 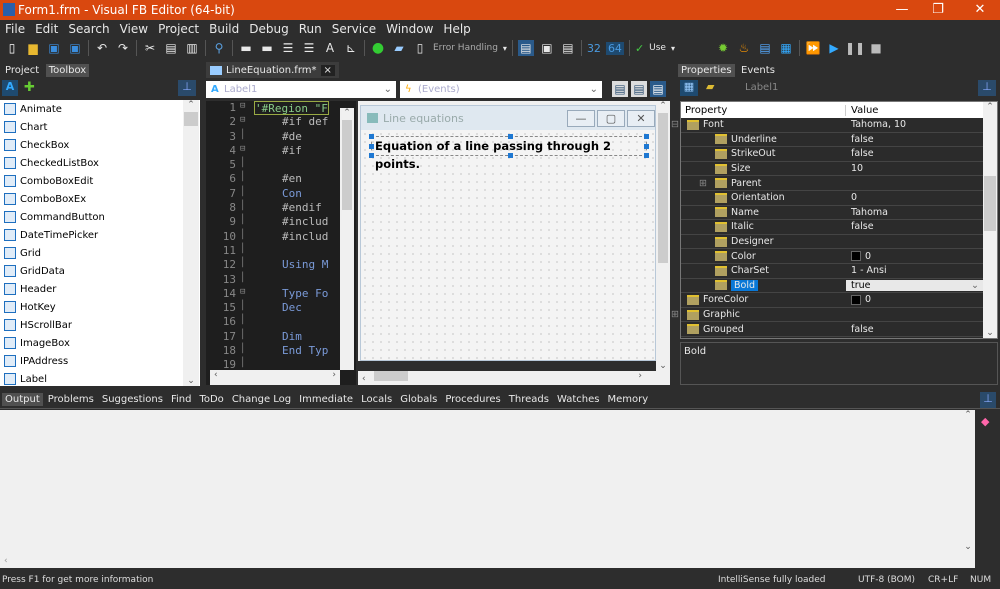 I want to click on minimize-button: —, so click(x=902, y=10).